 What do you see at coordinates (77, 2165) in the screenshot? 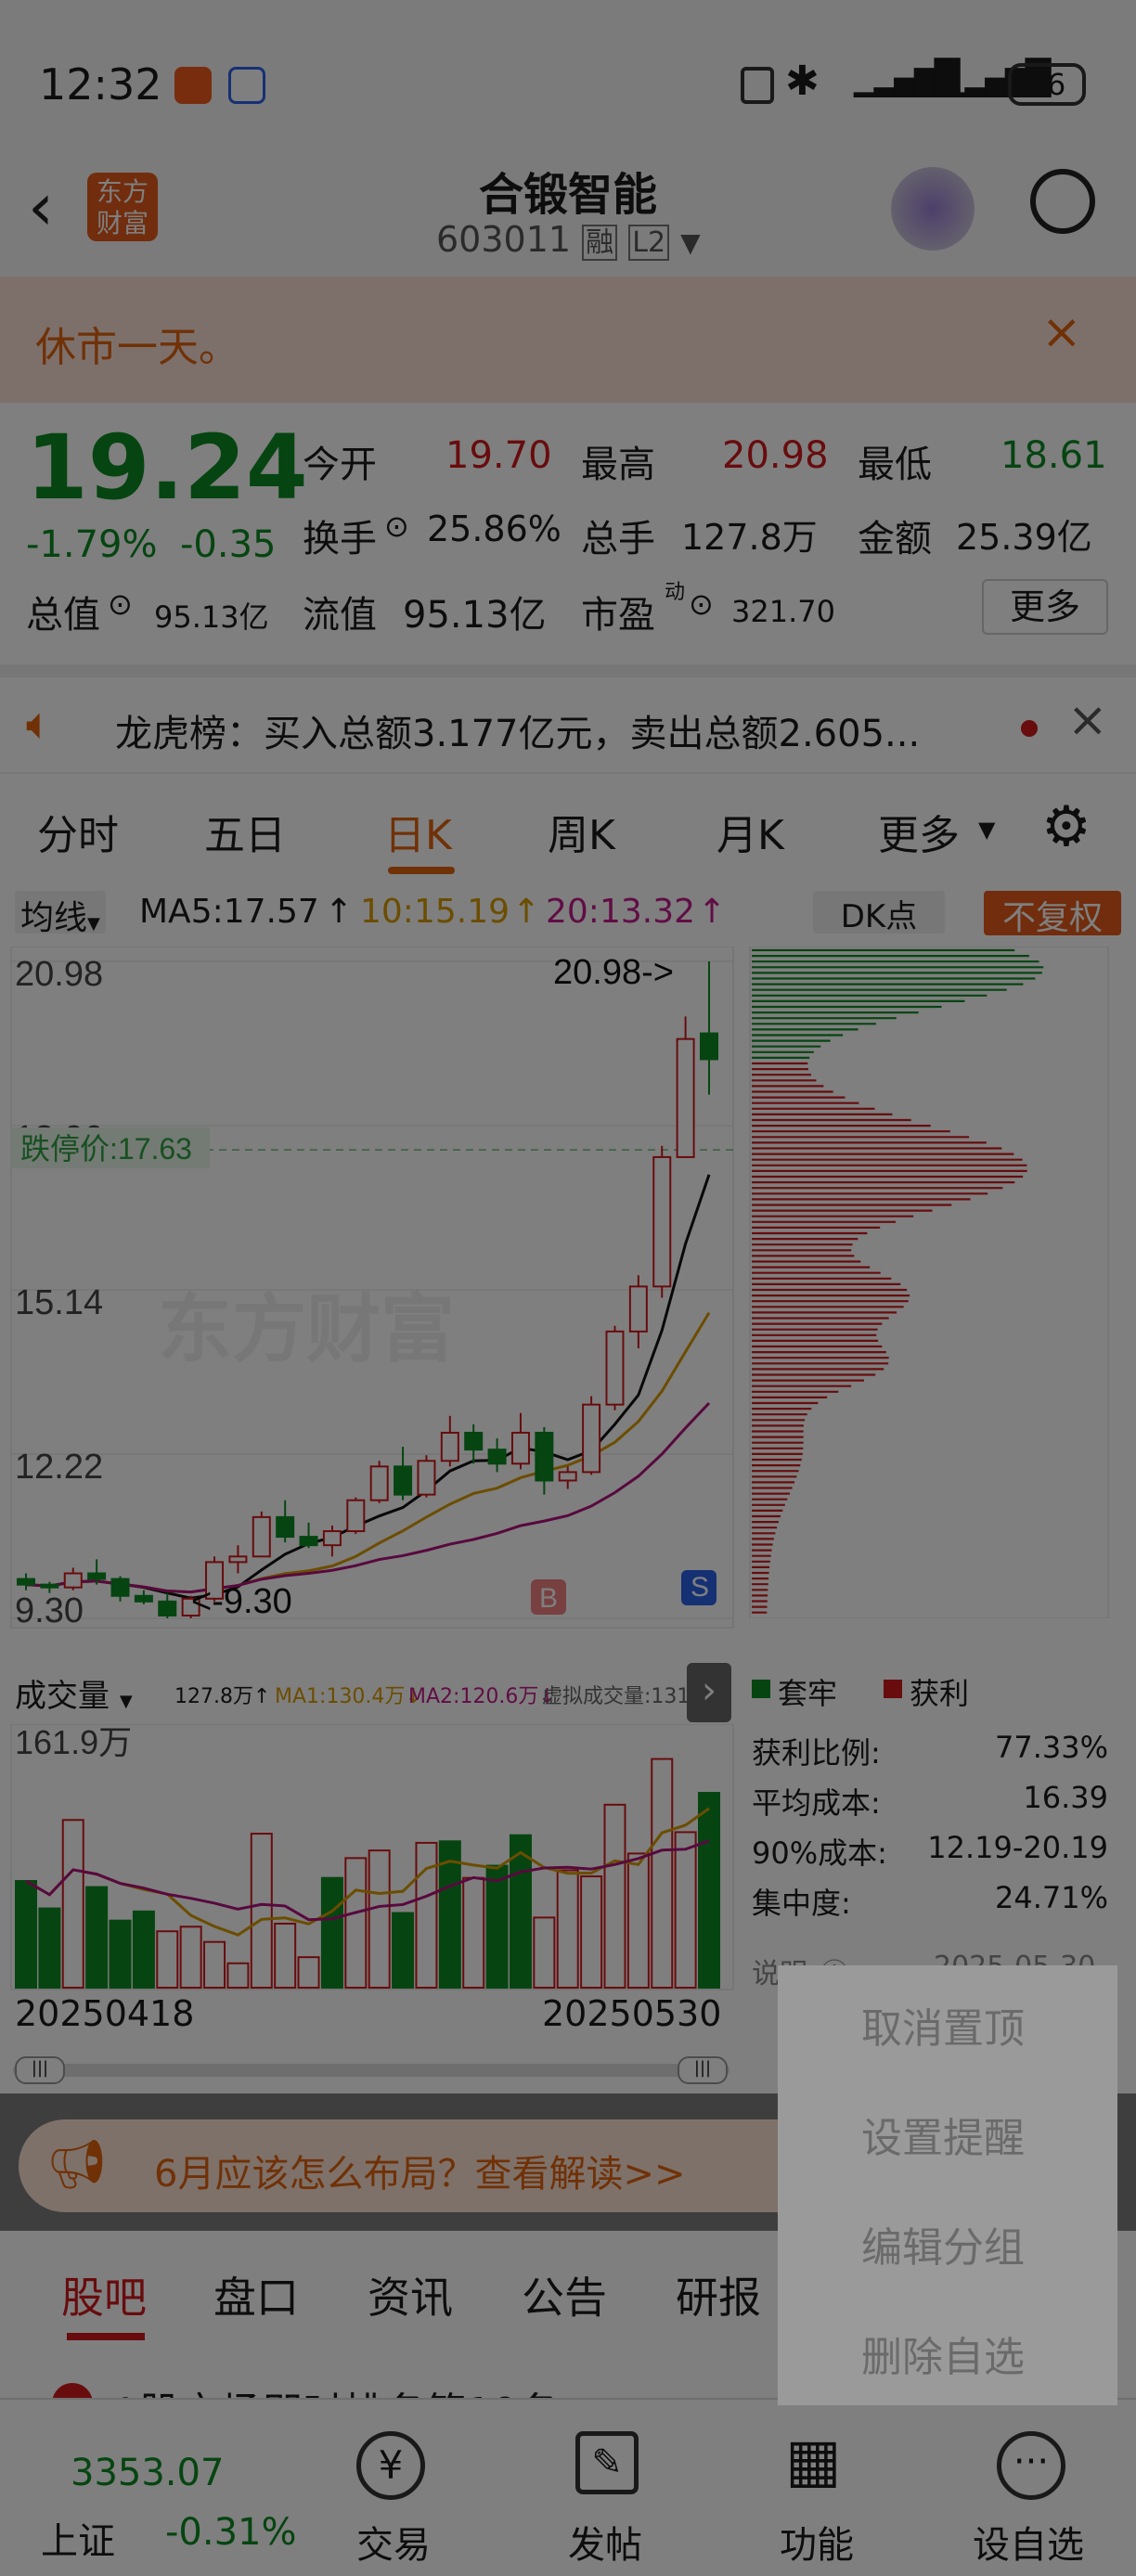
I see `megaphone-icon: 📢︎` at bounding box center [77, 2165].